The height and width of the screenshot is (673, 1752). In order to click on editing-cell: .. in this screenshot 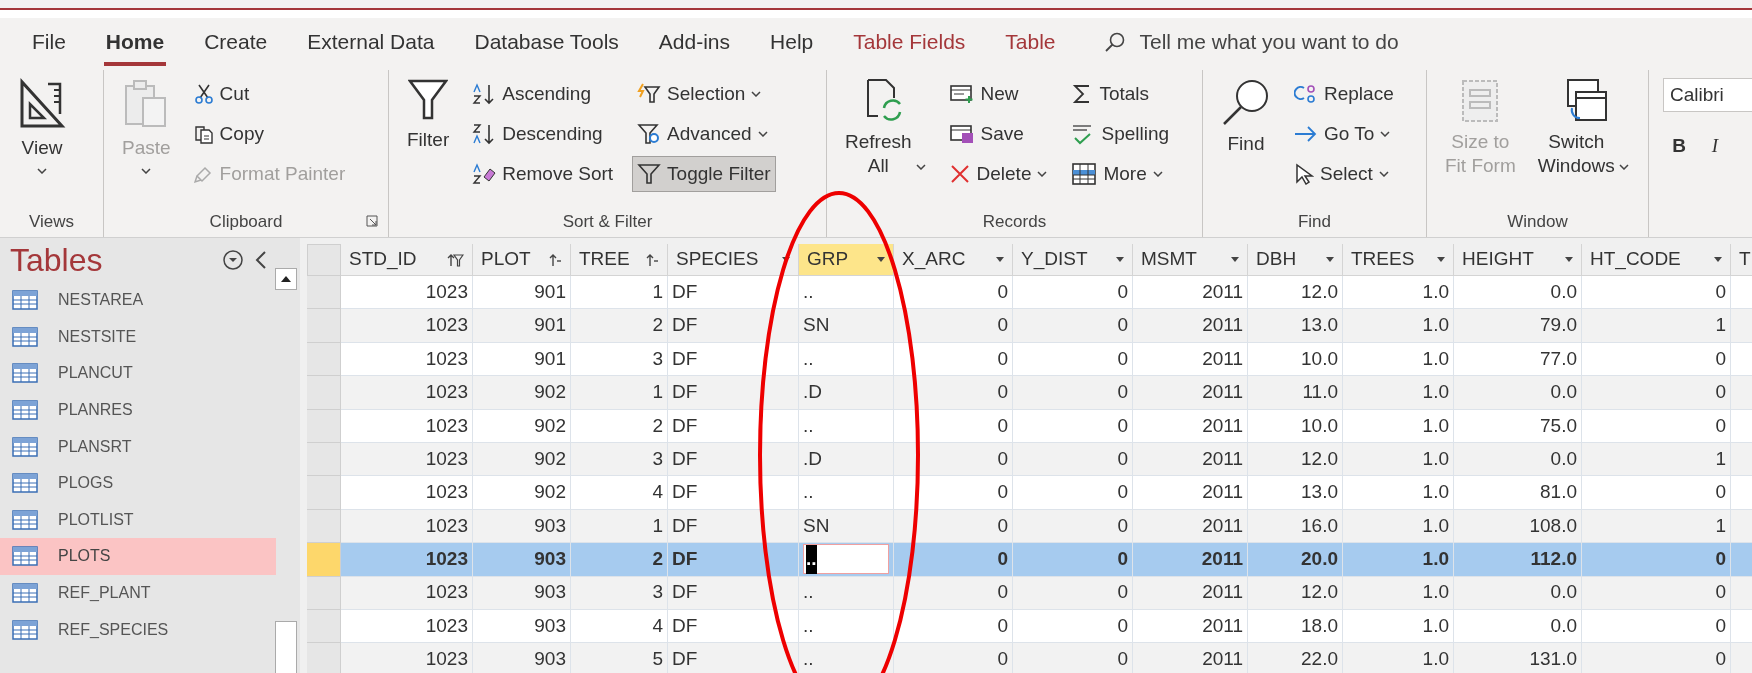, I will do `click(846, 559)`.